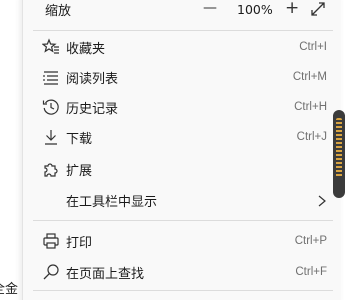  I want to click on page-text-peek: 全金, so click(9, 289).